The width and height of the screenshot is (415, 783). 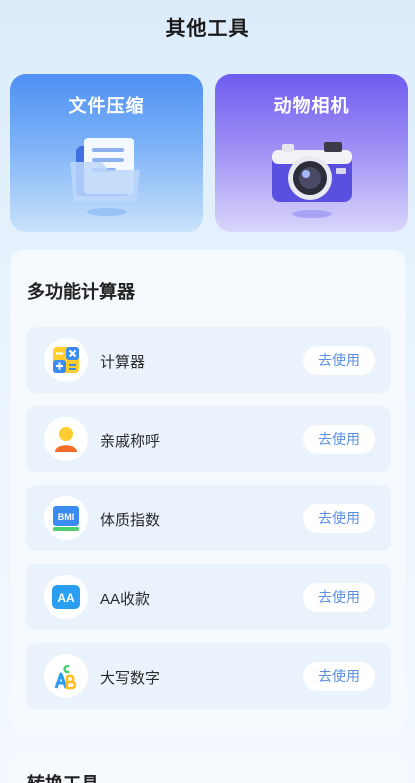 What do you see at coordinates (106, 106) in the screenshot?
I see `file-compress-title: 文件压缩` at bounding box center [106, 106].